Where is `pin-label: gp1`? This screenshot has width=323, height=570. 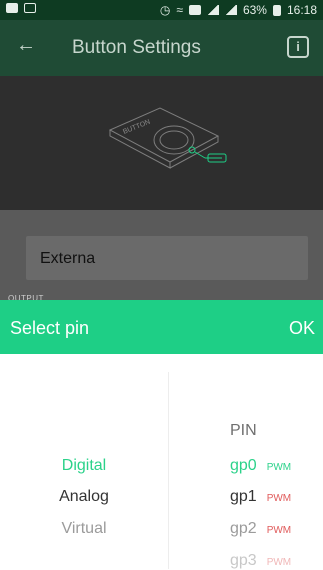
pin-label: gp1 is located at coordinates (243, 496).